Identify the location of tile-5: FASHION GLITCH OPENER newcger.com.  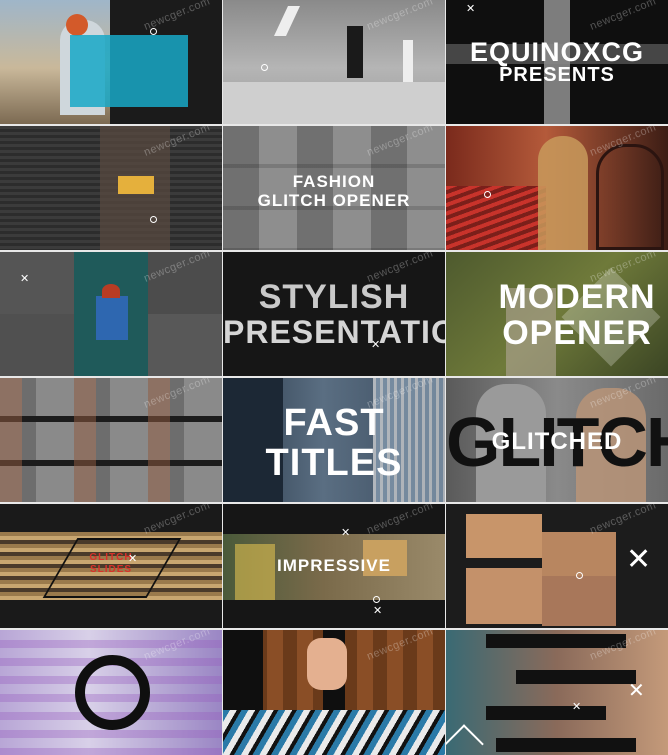
(334, 188).